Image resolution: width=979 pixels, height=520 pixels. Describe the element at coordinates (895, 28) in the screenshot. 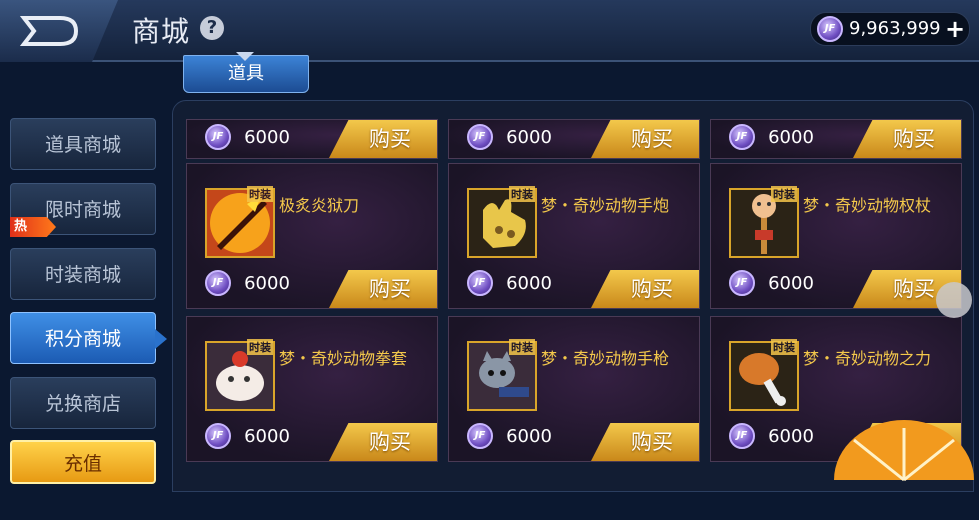

I see `currency-value: 9,963,999` at that location.